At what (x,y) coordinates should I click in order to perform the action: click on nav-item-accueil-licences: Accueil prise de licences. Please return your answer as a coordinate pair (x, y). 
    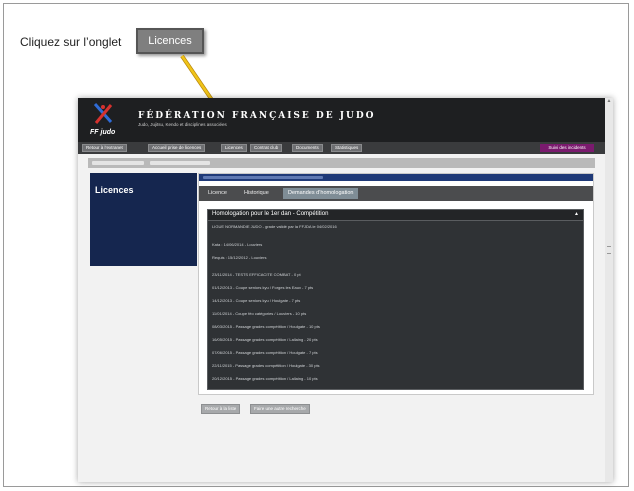
    Looking at the image, I should click on (177, 148).